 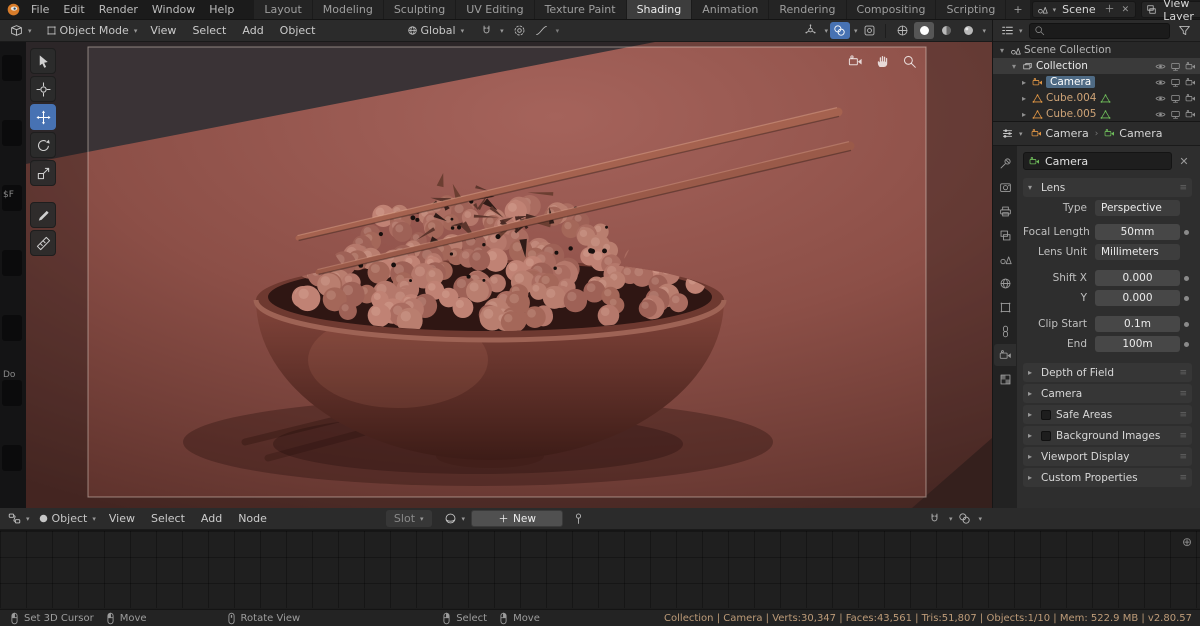 What do you see at coordinates (252, 30) in the screenshot?
I see `viewport-menu-add: Add` at bounding box center [252, 30].